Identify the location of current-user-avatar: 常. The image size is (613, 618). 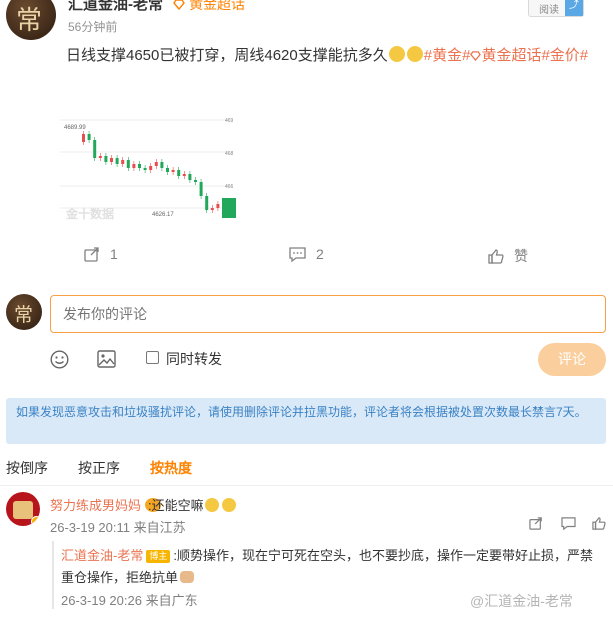
(24, 312).